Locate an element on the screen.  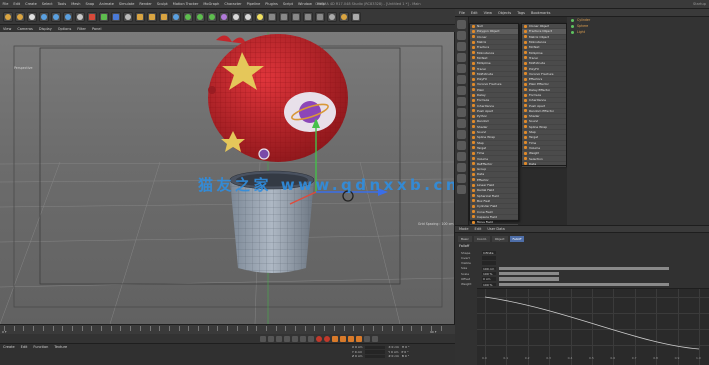
material-menu-create: Create is located at coordinates (9, 347).